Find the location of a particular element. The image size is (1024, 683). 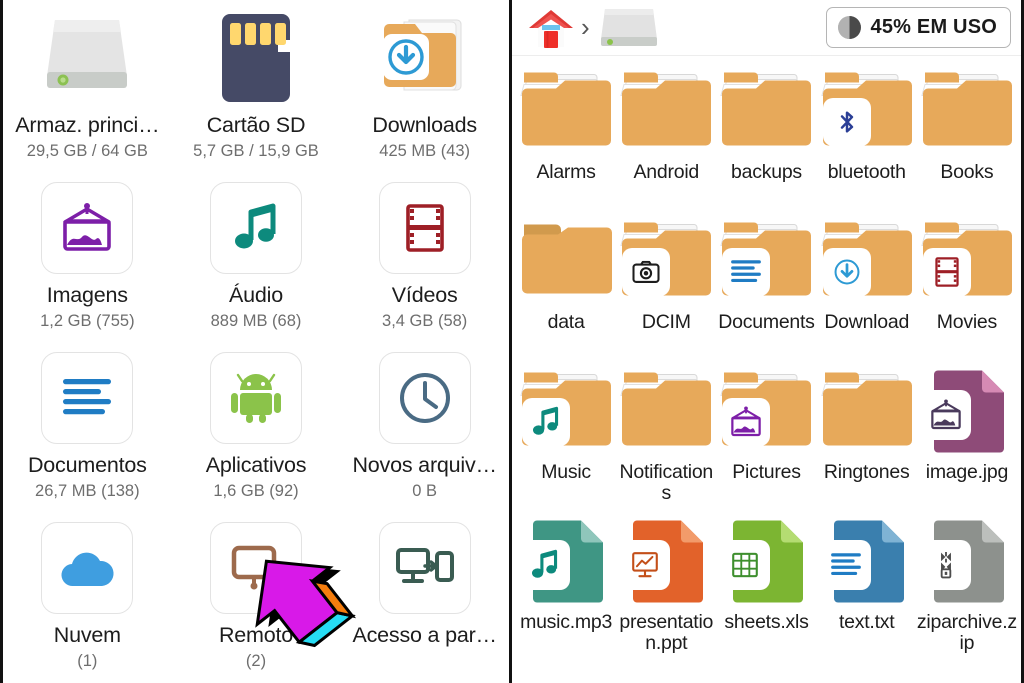

file-item-dcim: DCIM is located at coordinates (666, 289).